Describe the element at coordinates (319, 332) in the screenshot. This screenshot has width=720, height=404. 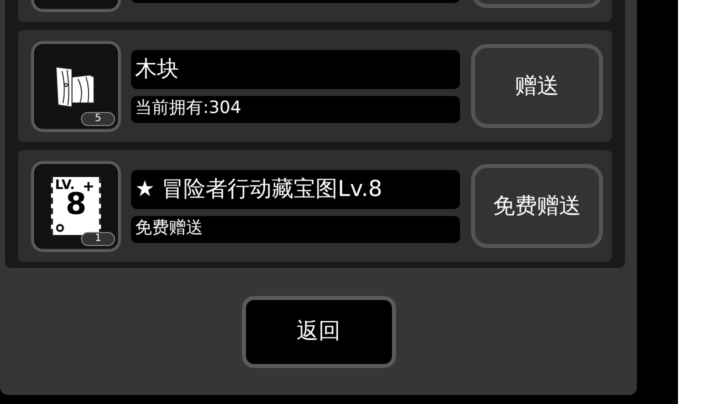
I see `back-button: 返回` at that location.